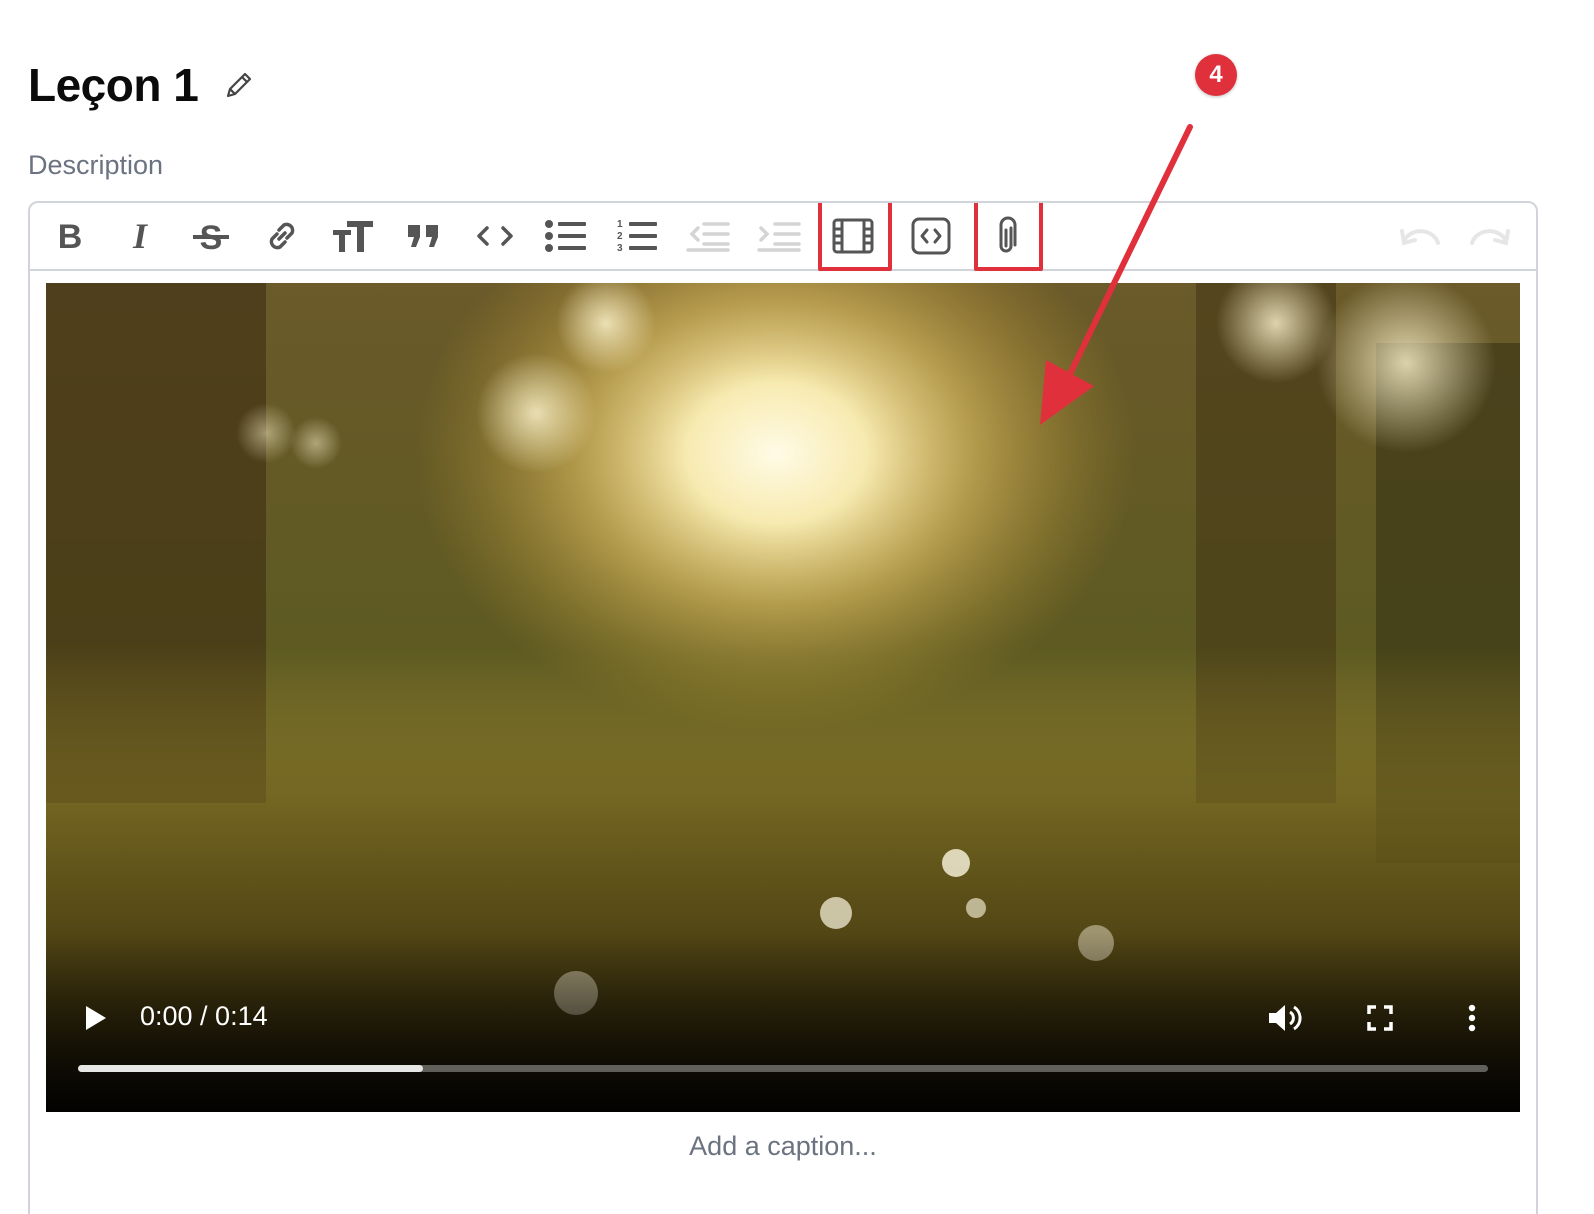 This screenshot has width=1594, height=1214. I want to click on volume-icon, so click(1285, 1018).